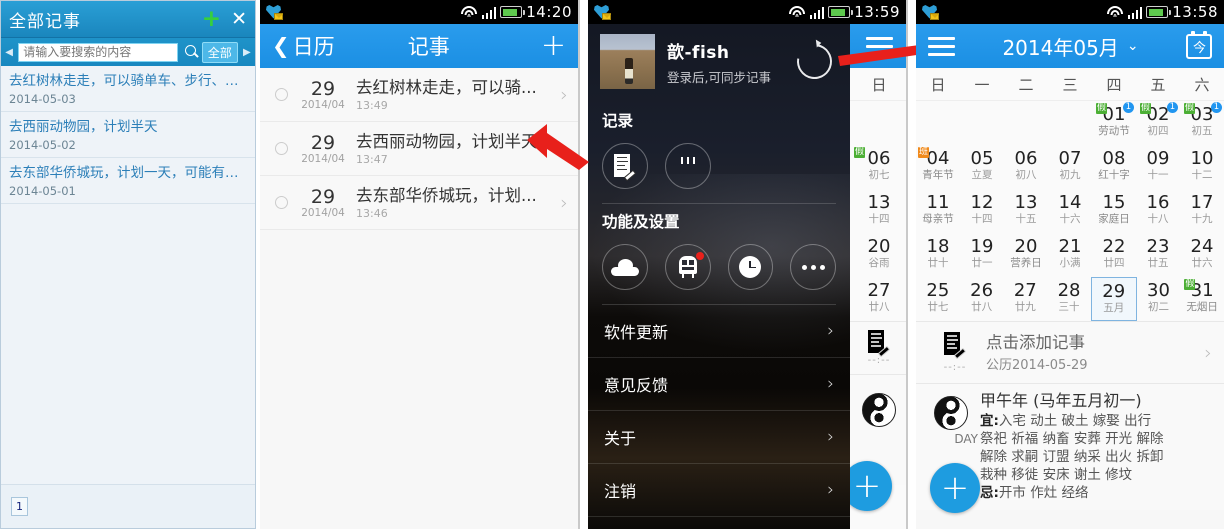  I want to click on menu-label: 注销, so click(620, 491).